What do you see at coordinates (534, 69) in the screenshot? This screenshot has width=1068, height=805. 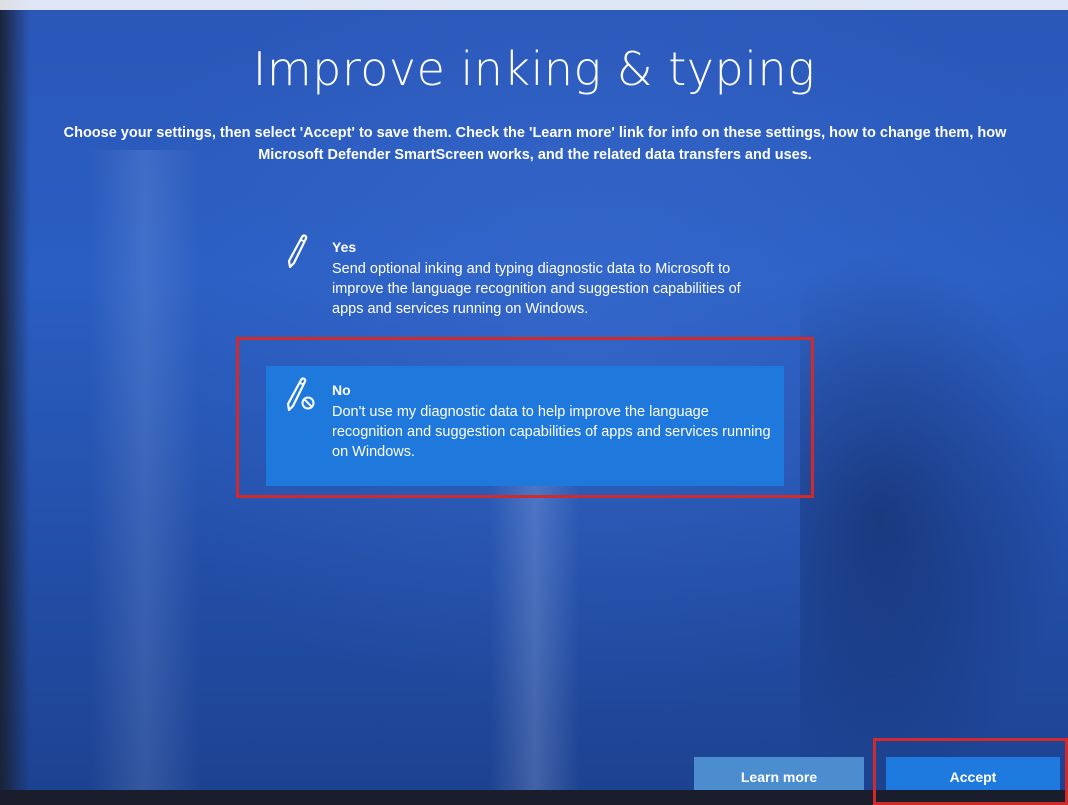 I see `page-title: Improve inking & typing` at bounding box center [534, 69].